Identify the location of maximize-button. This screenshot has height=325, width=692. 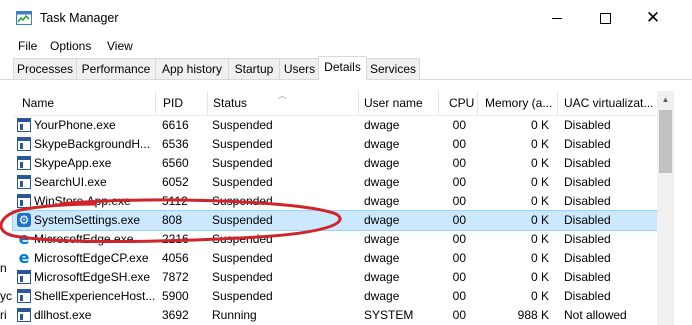
(605, 18).